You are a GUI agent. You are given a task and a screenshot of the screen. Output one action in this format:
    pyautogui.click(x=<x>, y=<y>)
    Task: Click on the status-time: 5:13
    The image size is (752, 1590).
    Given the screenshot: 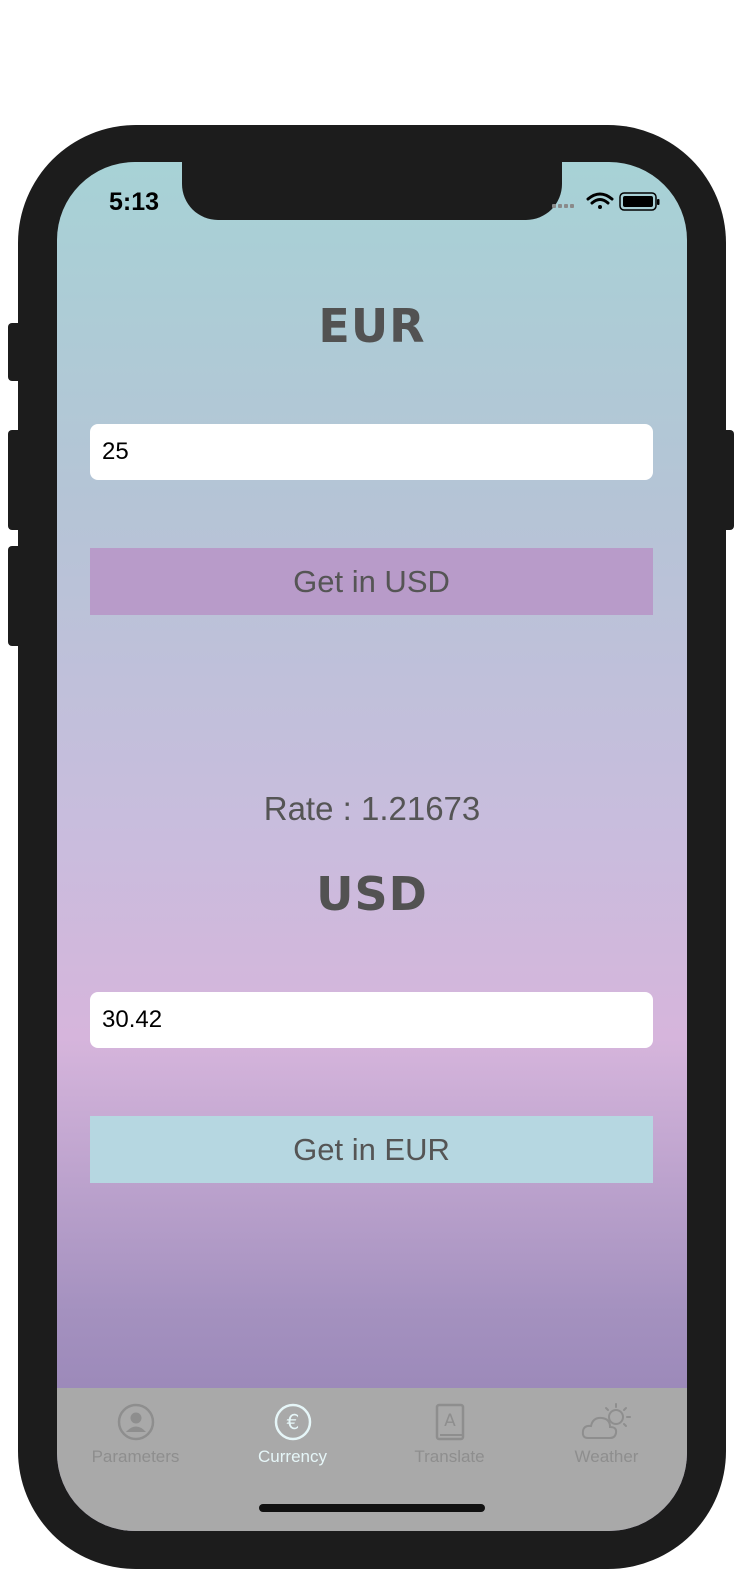 What is the action you would take?
    pyautogui.click(x=134, y=202)
    